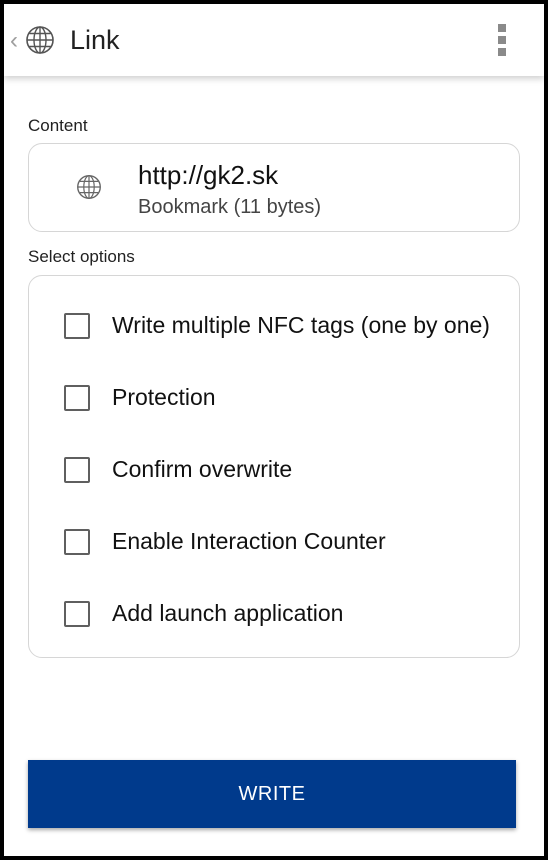 Image resolution: width=548 pixels, height=860 pixels. Describe the element at coordinates (202, 469) in the screenshot. I see `option-label: Confirm overwrite` at that location.